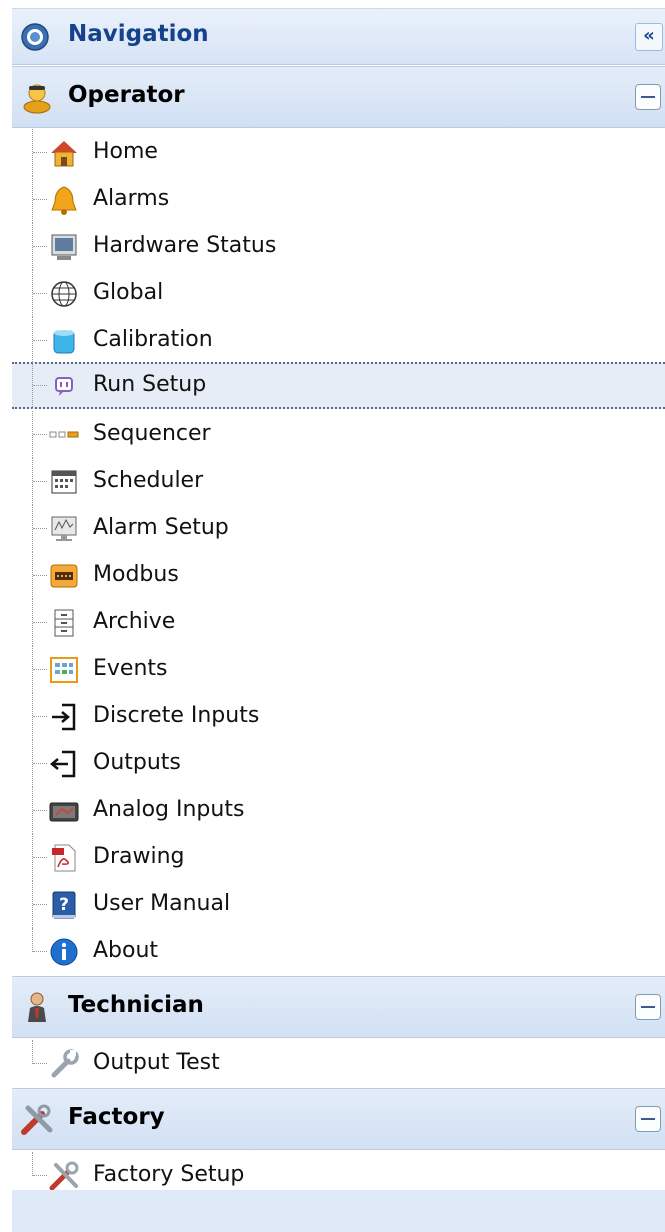 Image resolution: width=665 pixels, height=1232 pixels. What do you see at coordinates (176, 715) in the screenshot?
I see `nav-item-label: Discrete Inputs` at bounding box center [176, 715].